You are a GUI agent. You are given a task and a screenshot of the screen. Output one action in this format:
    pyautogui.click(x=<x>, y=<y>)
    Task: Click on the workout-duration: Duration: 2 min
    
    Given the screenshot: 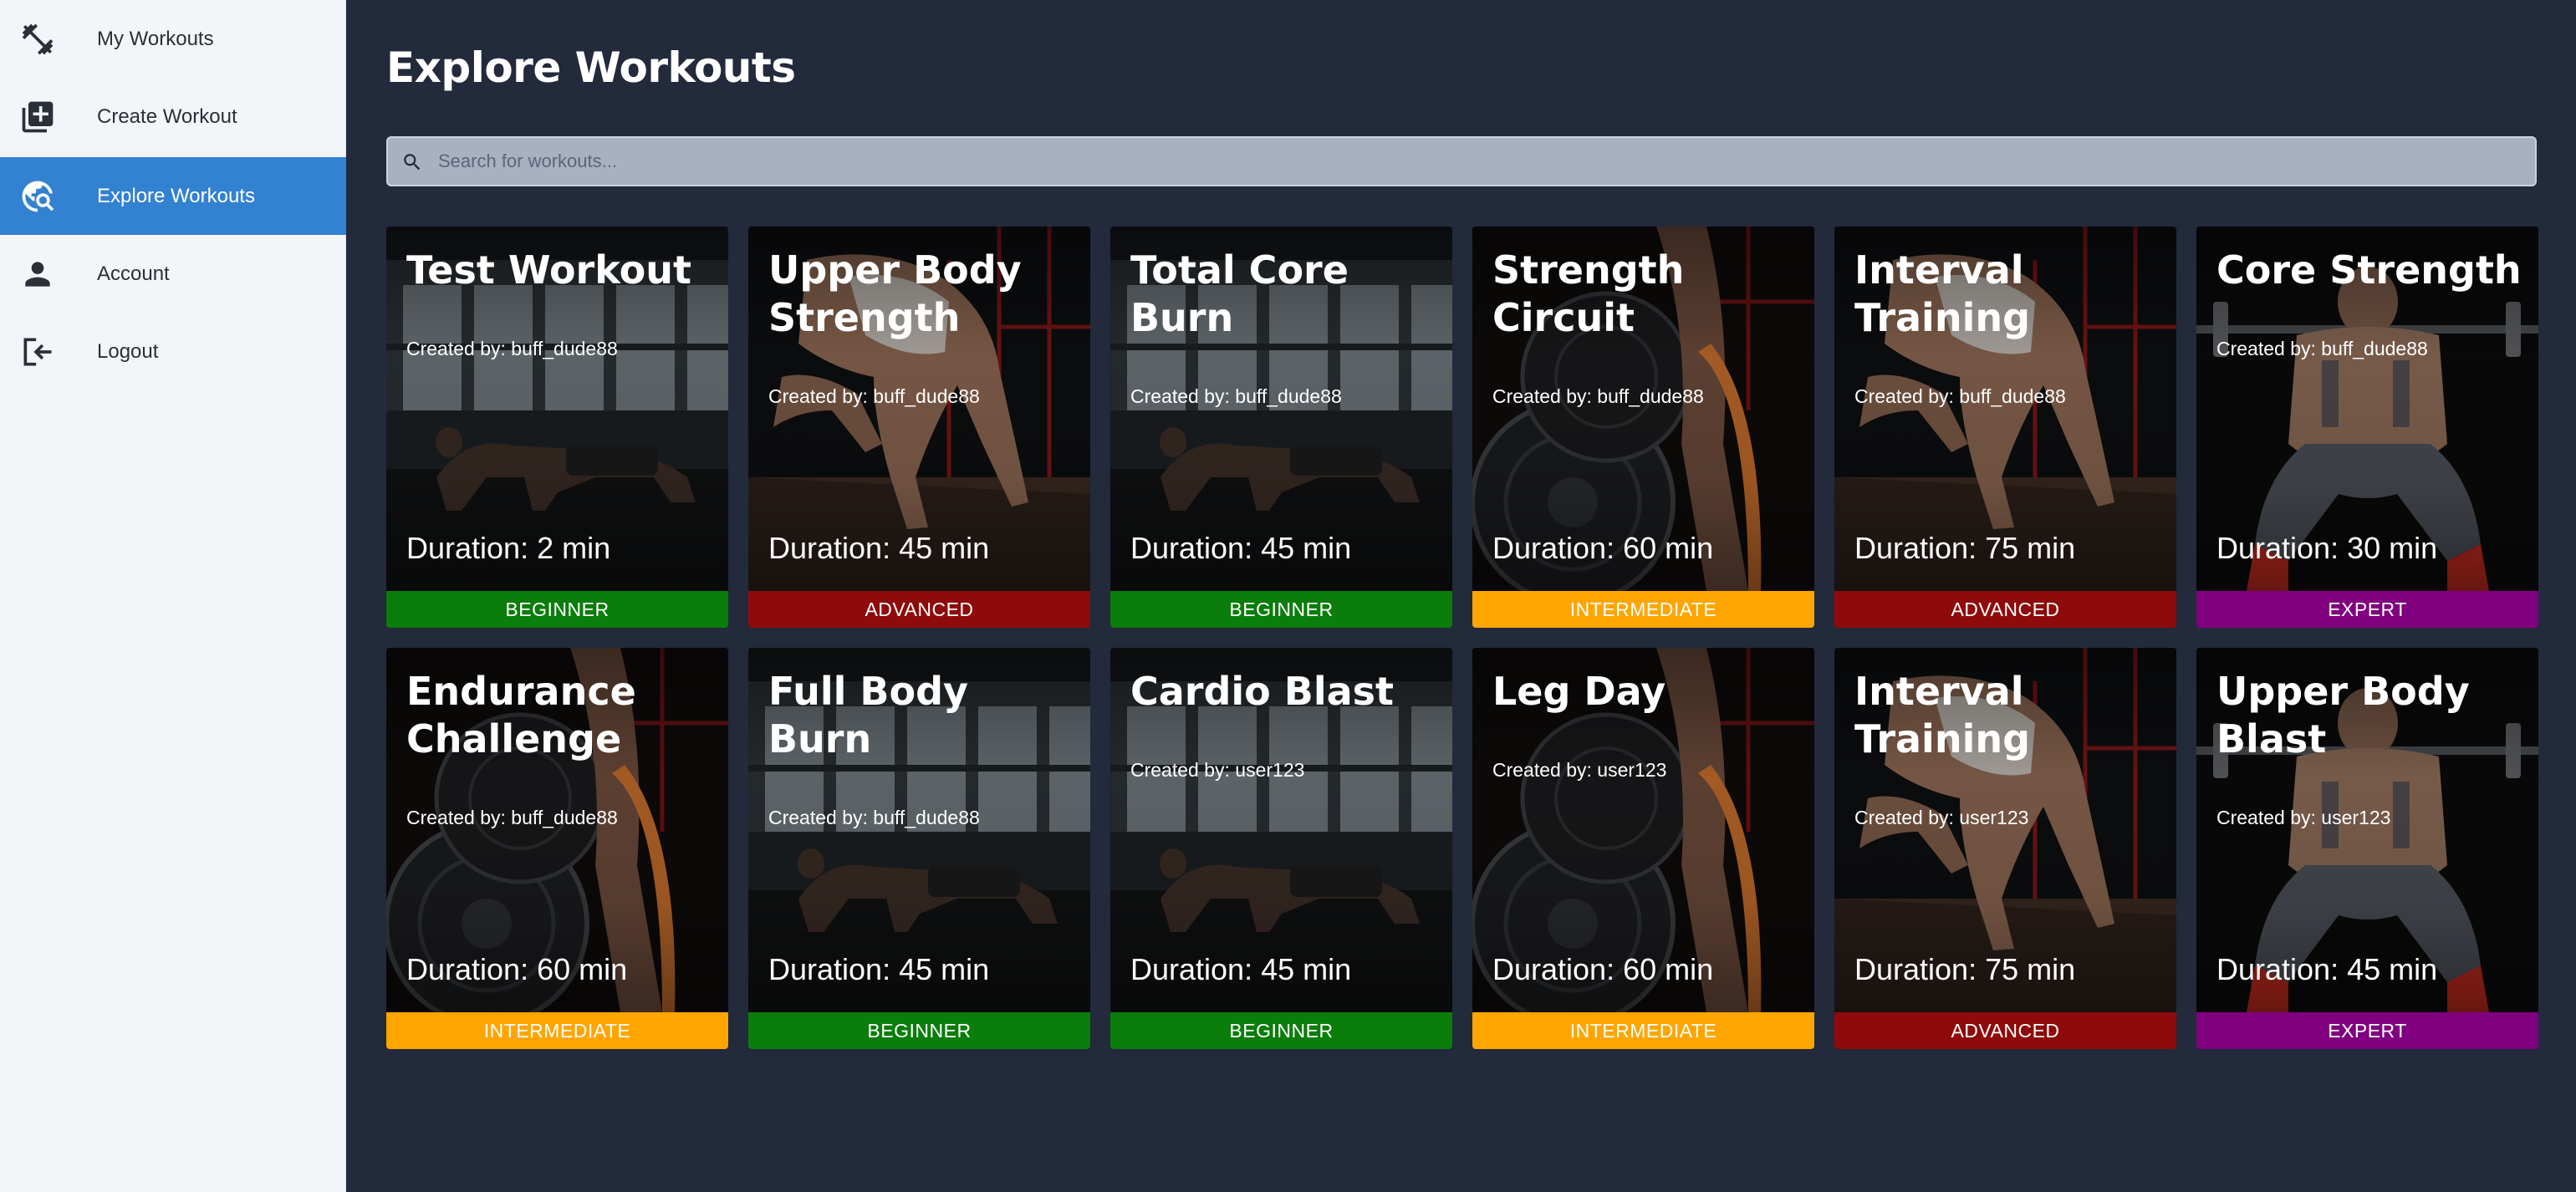 What is the action you would take?
    pyautogui.click(x=508, y=548)
    